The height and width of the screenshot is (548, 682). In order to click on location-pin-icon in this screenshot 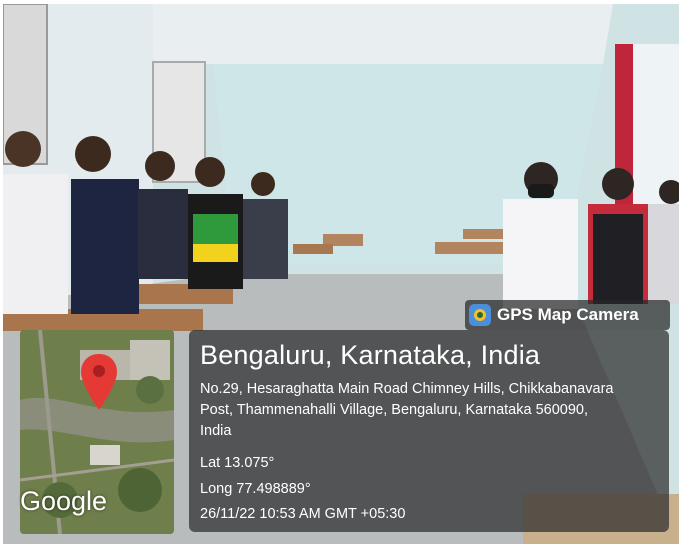, I will do `click(99, 382)`.